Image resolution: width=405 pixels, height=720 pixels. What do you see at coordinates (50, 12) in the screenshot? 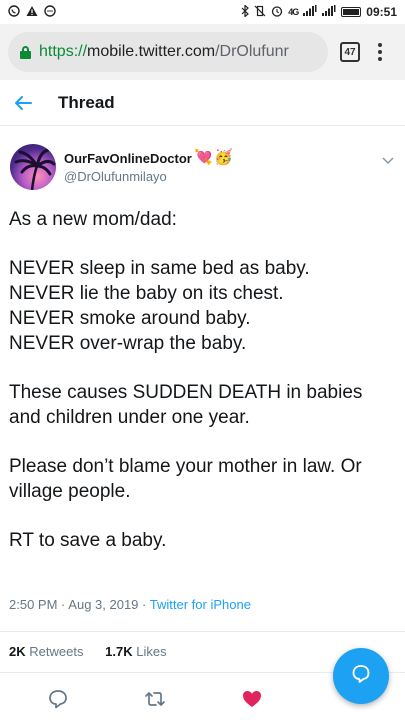
I see `message-icon` at bounding box center [50, 12].